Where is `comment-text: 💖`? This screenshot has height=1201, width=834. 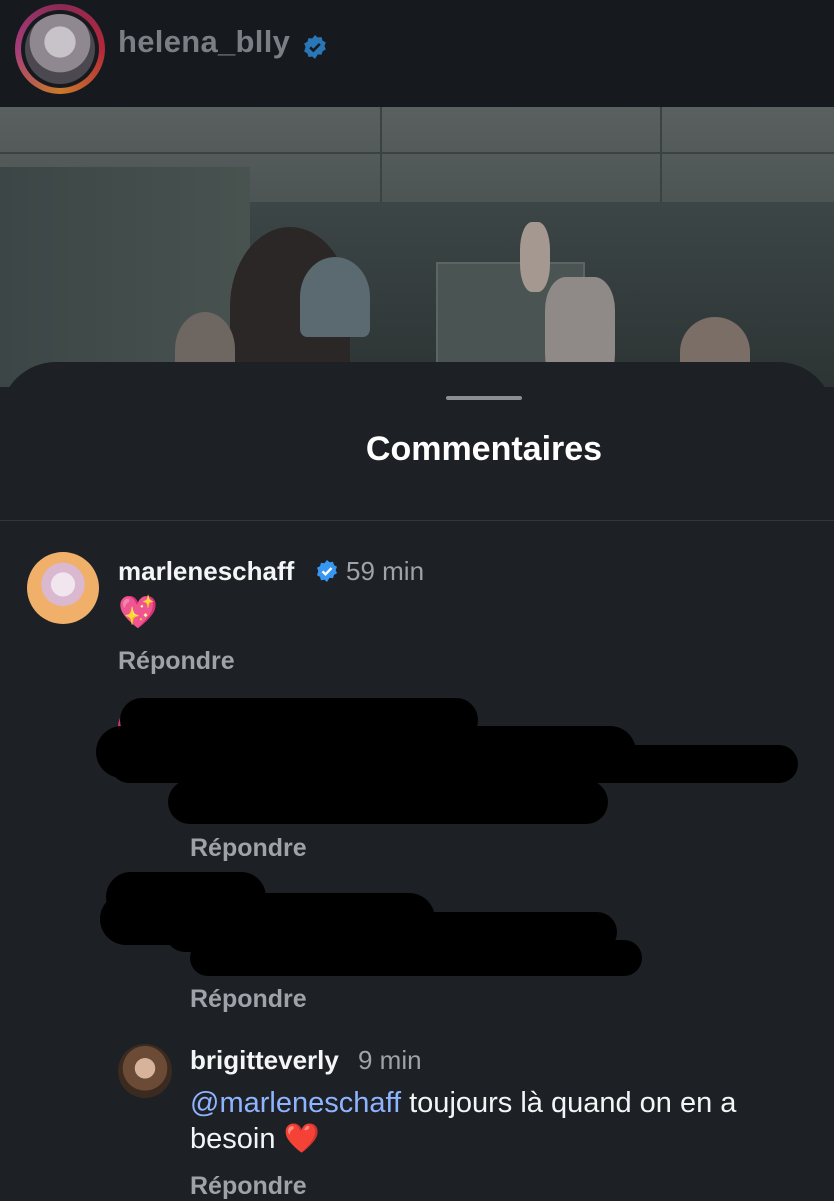
comment-text: 💖 is located at coordinates (138, 612).